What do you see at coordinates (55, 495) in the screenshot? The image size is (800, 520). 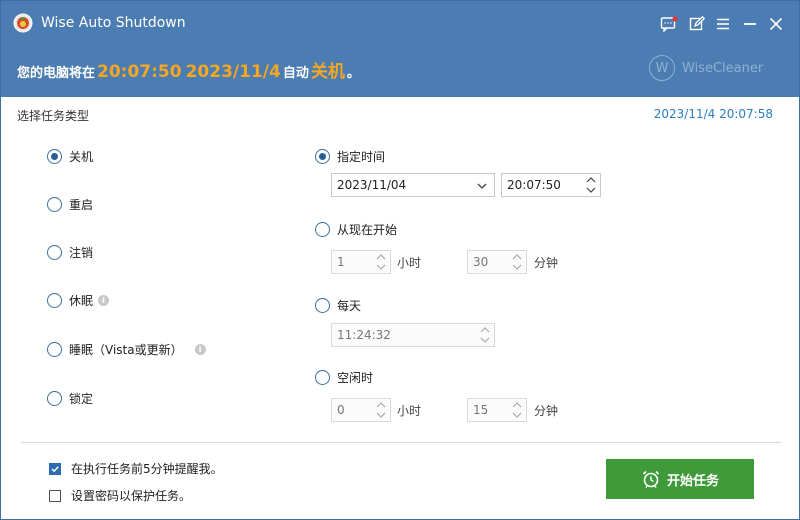 I see `password-checkbox` at bounding box center [55, 495].